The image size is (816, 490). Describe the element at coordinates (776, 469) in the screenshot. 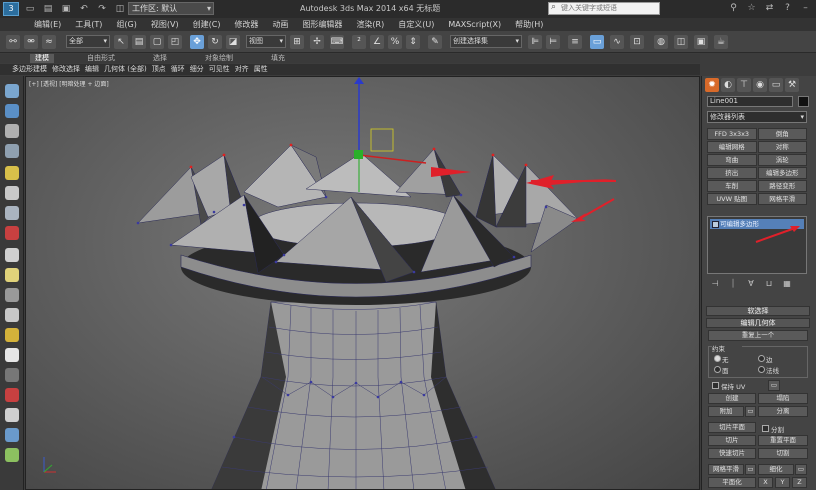

I see `tessellate-button: 细化` at that location.